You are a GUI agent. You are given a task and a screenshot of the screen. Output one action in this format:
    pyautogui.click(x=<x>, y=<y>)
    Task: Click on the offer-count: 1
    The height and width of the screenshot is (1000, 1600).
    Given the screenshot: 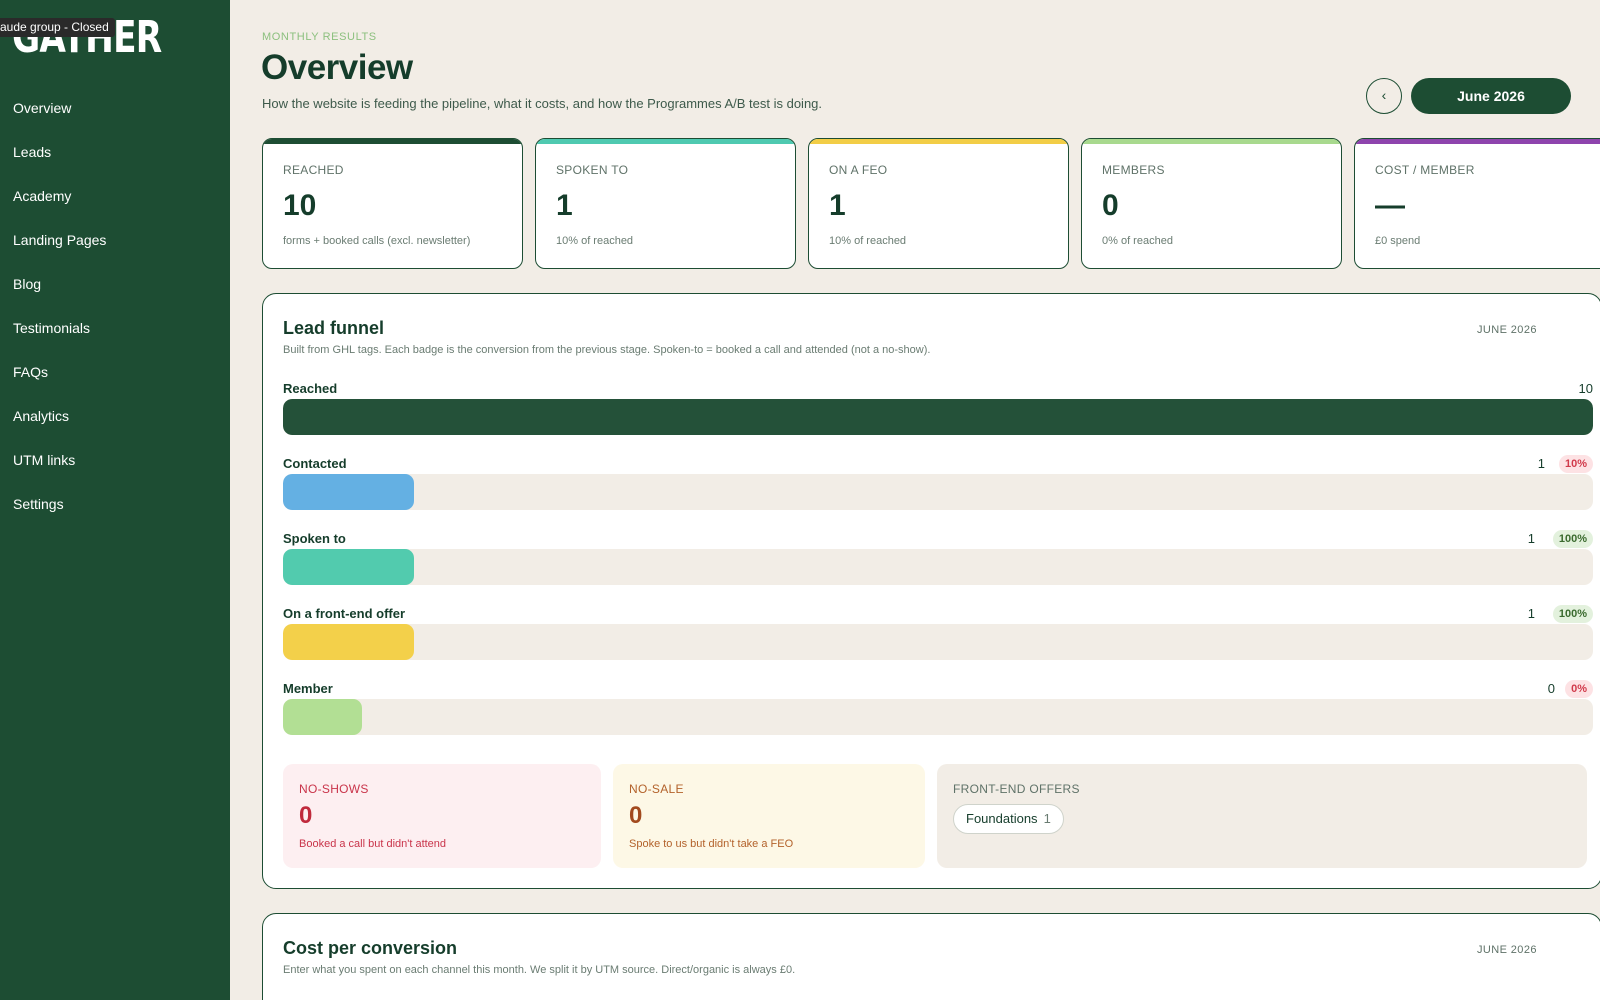 What is the action you would take?
    pyautogui.click(x=1047, y=818)
    